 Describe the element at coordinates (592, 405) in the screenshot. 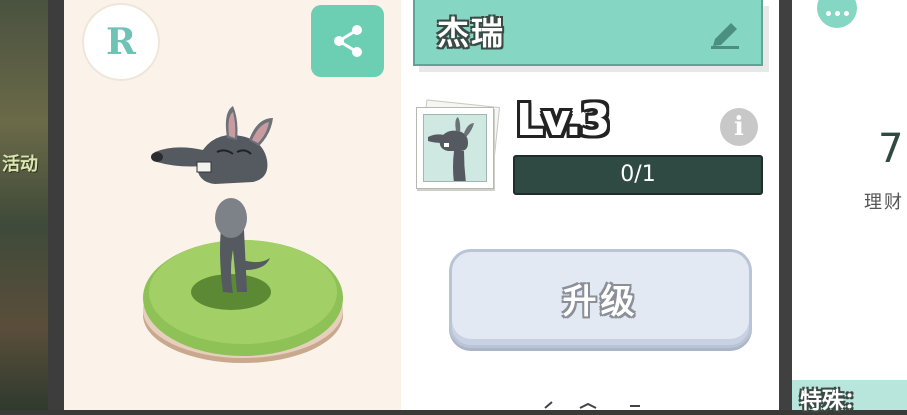

I see `cut-off-text-fragment` at that location.